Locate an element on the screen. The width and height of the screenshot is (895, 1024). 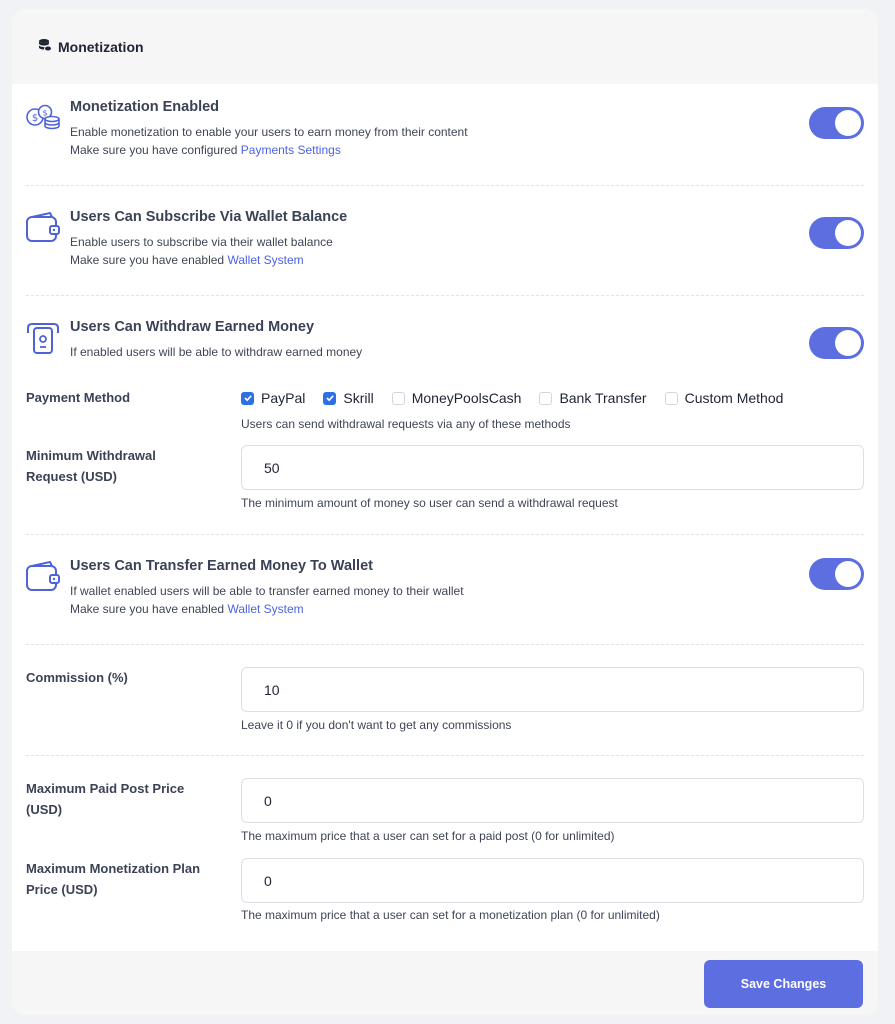
payment-method-label: Payment Method is located at coordinates (78, 397).